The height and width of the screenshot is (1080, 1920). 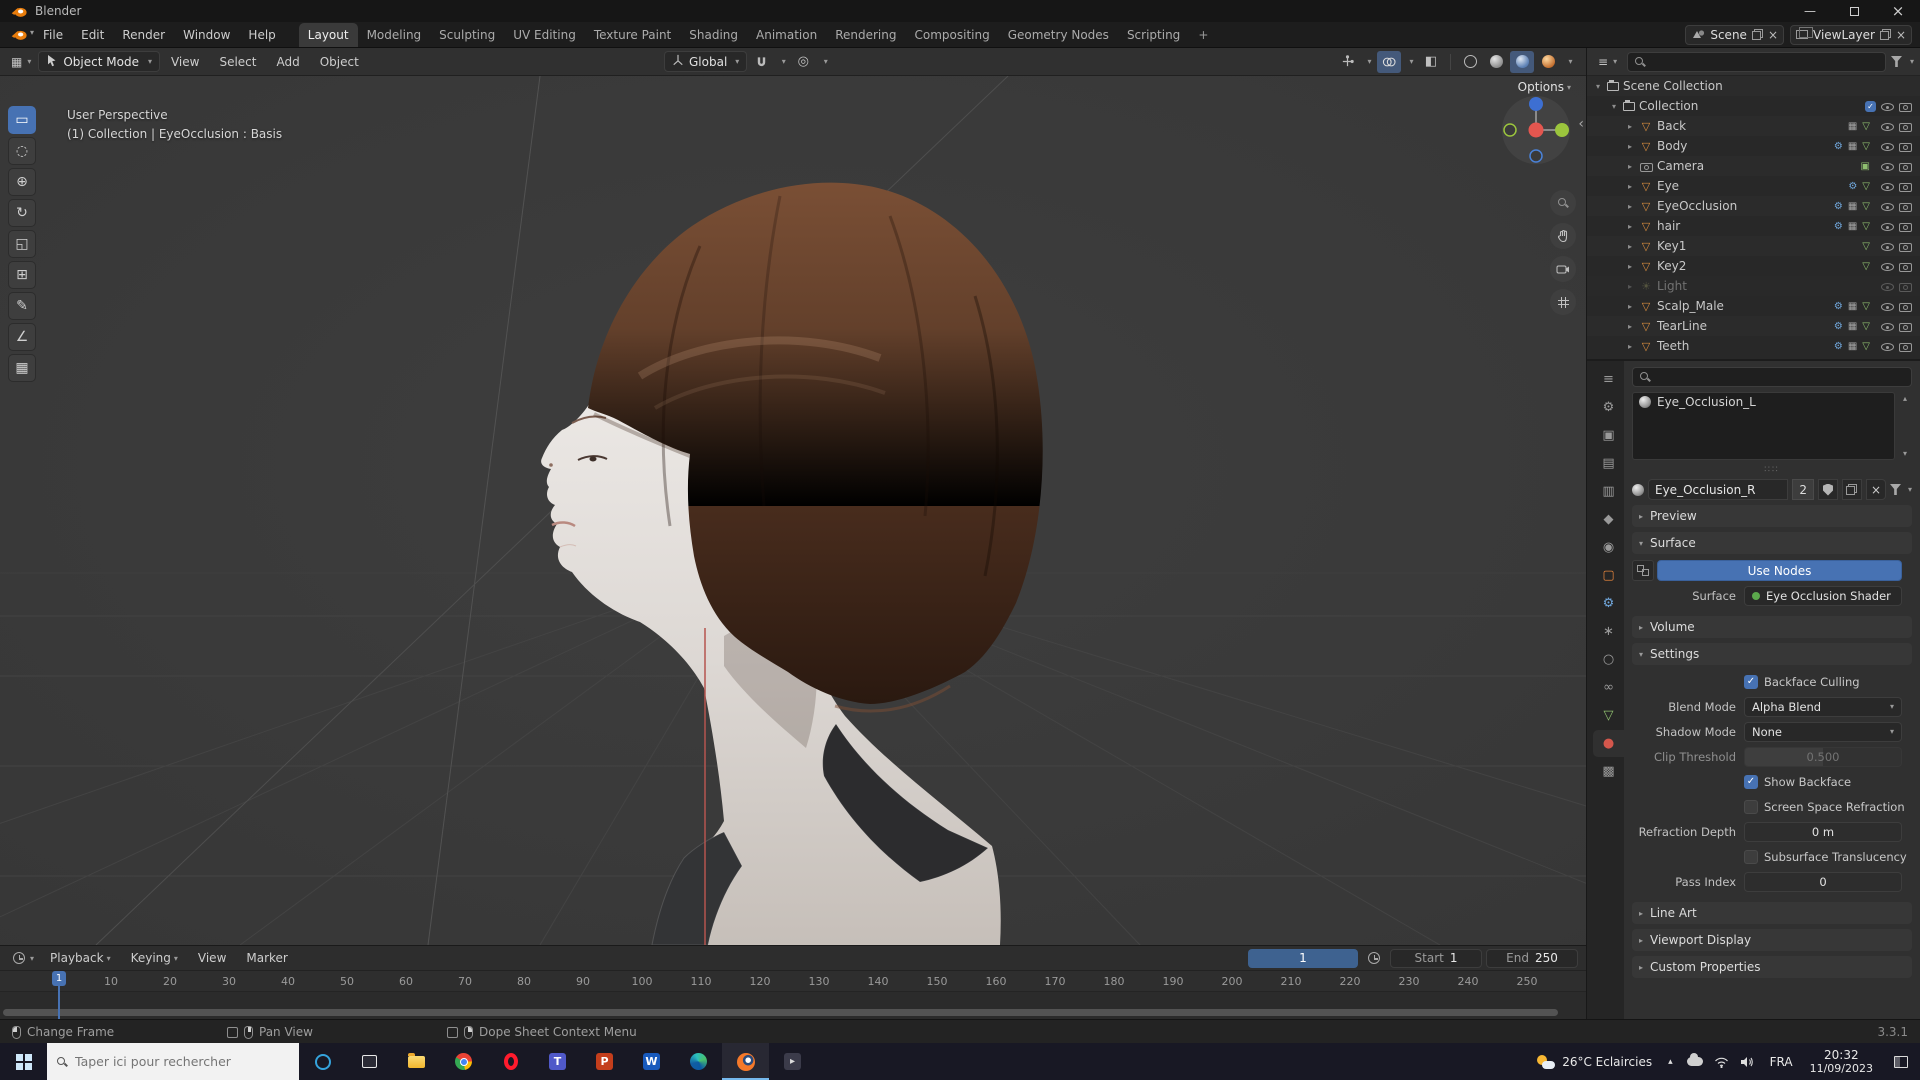 I want to click on tool-tab: ⚙, so click(x=1608, y=407).